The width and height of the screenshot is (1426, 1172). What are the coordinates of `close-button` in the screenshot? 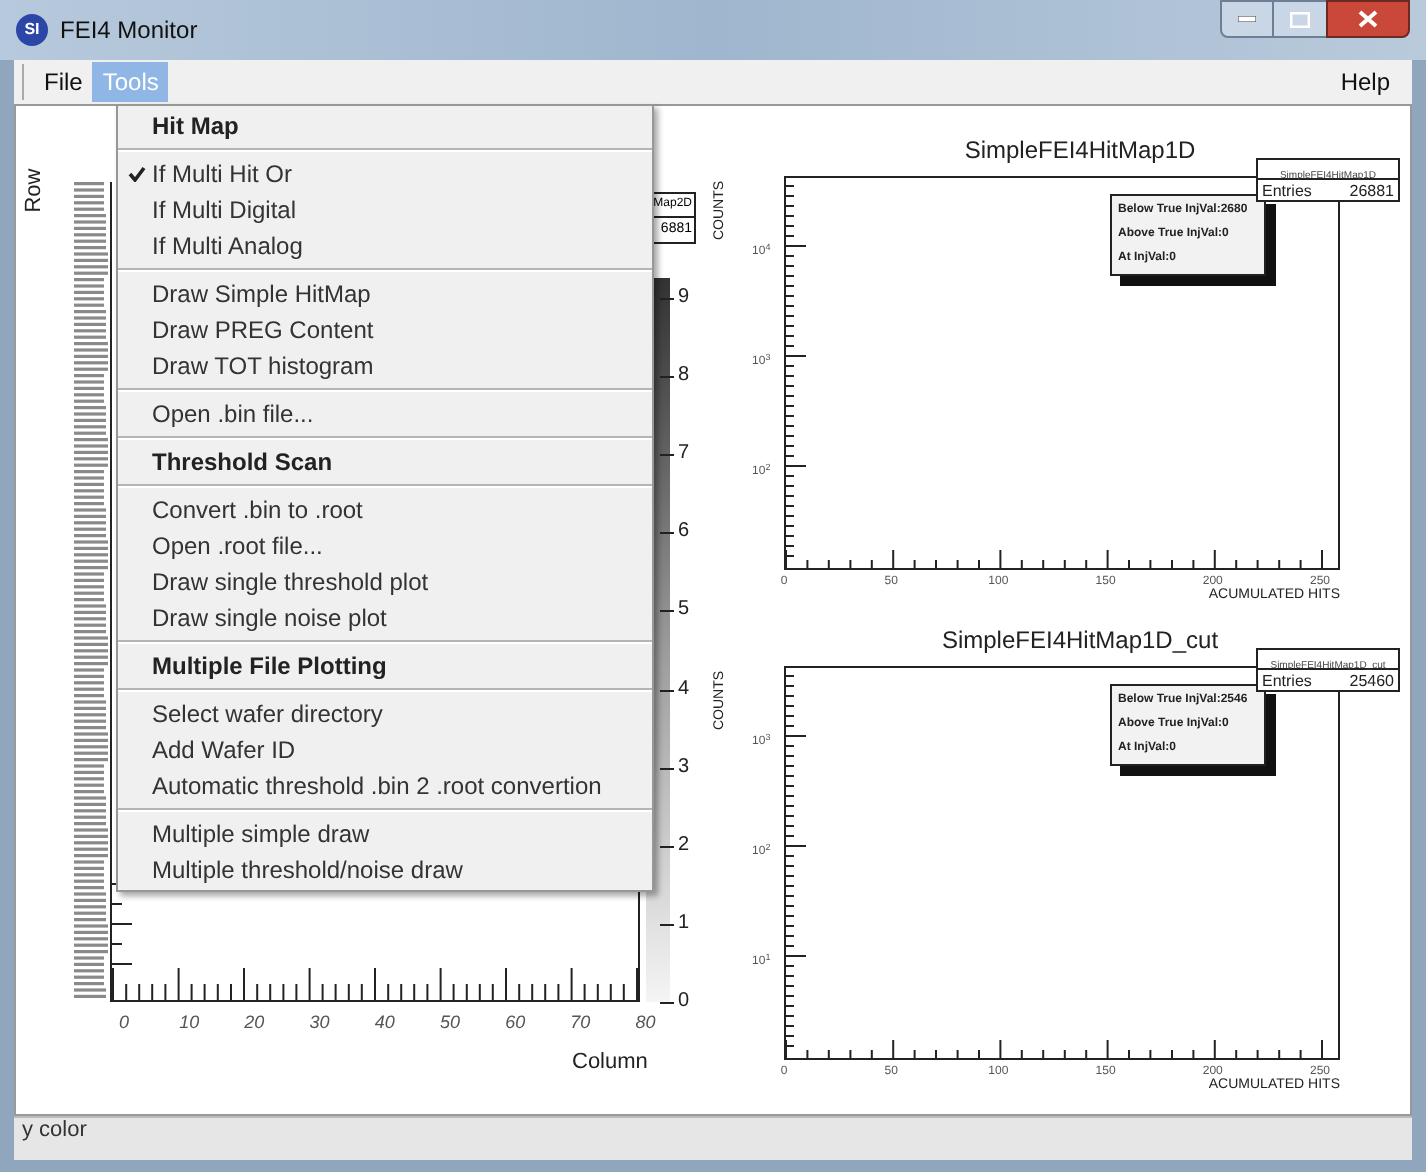 It's located at (1368, 19).